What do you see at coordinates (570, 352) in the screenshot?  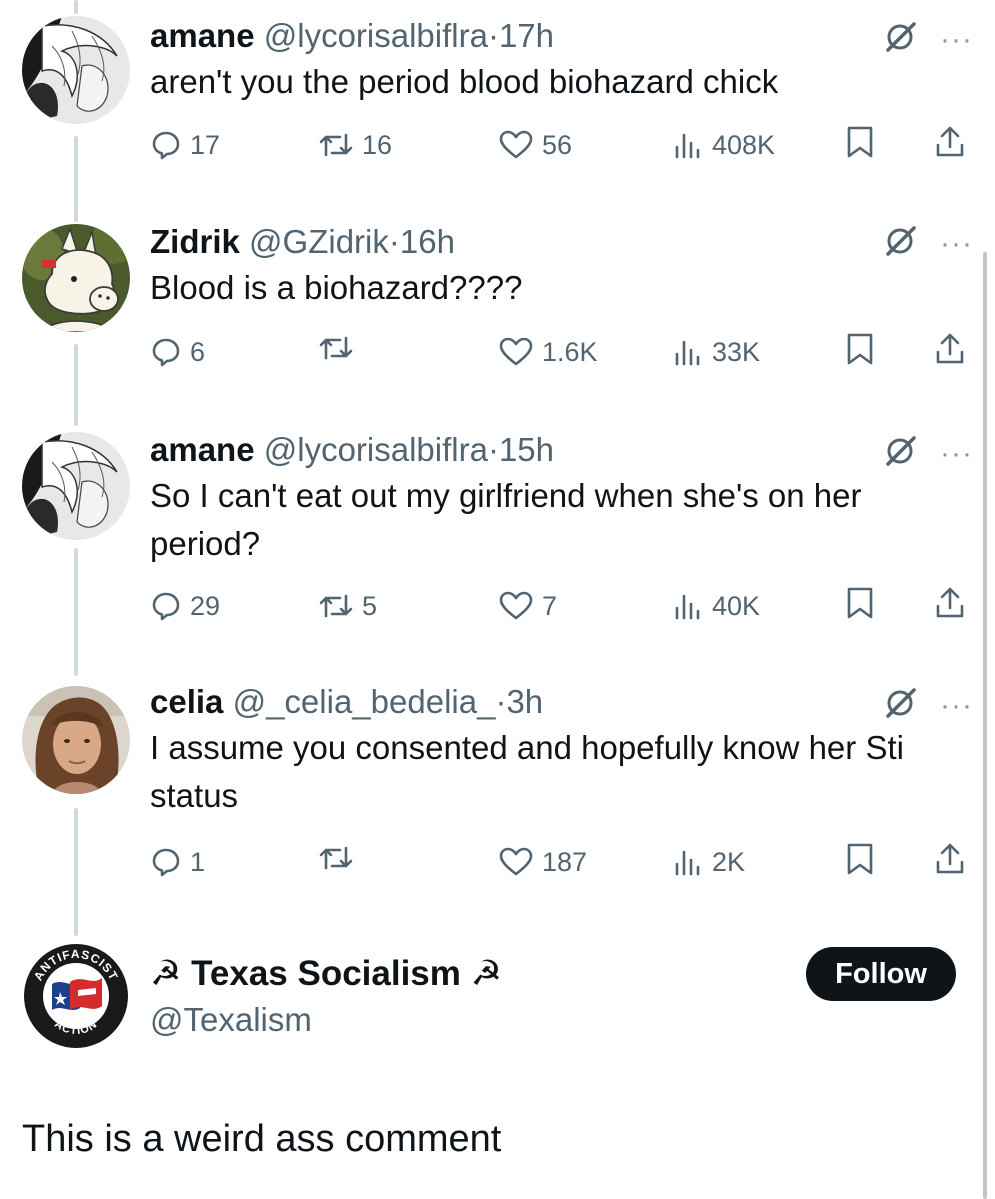 I see `like-count: 1.6K` at bounding box center [570, 352].